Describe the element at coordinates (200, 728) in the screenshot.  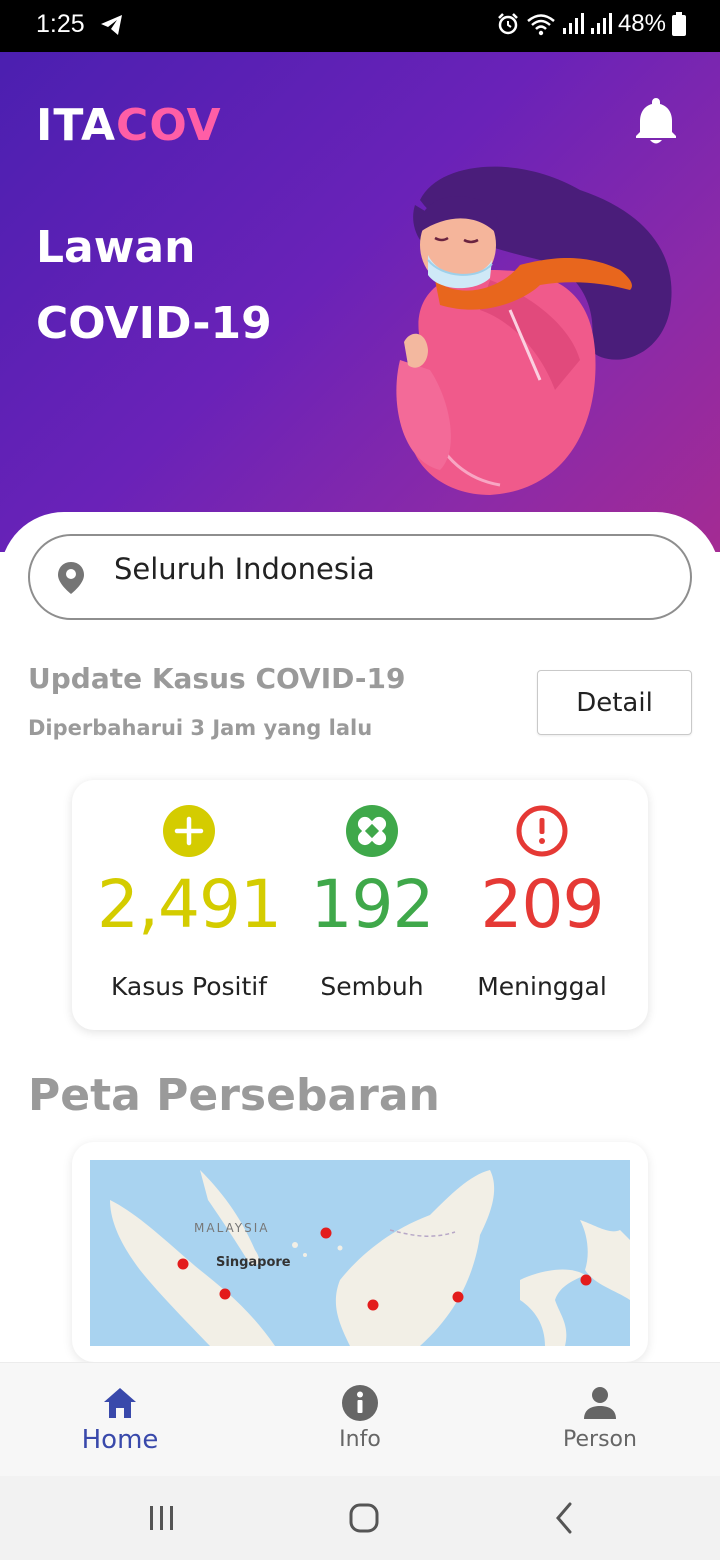
I see `update-subtitle: Diperbaharui 3 Jam yang lalu` at that location.